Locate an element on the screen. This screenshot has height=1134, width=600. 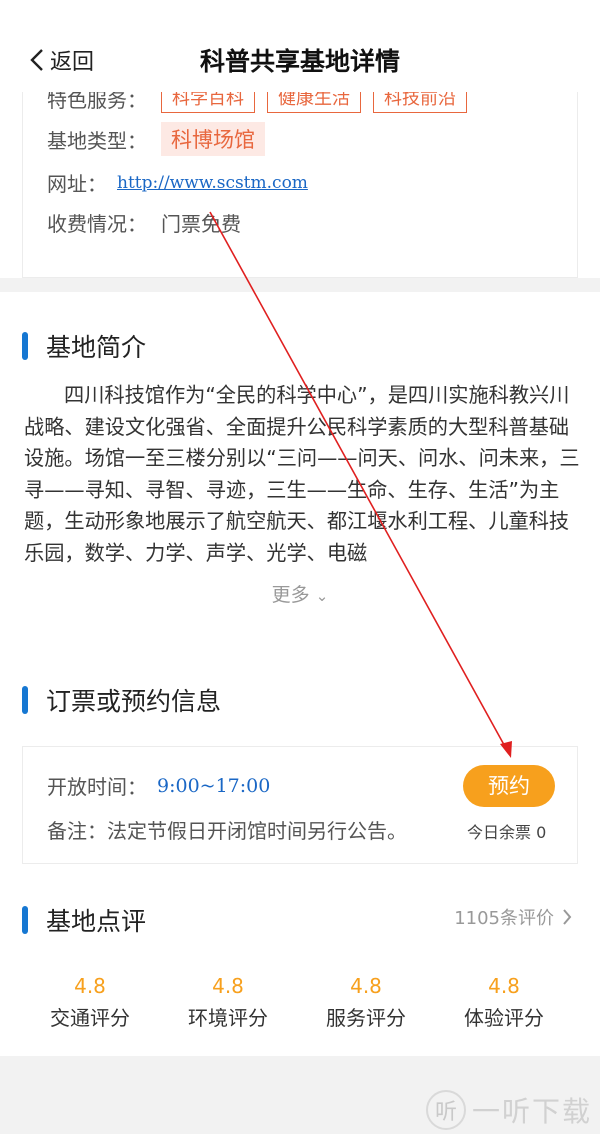
review-count: 1105条评价 is located at coordinates (504, 918).